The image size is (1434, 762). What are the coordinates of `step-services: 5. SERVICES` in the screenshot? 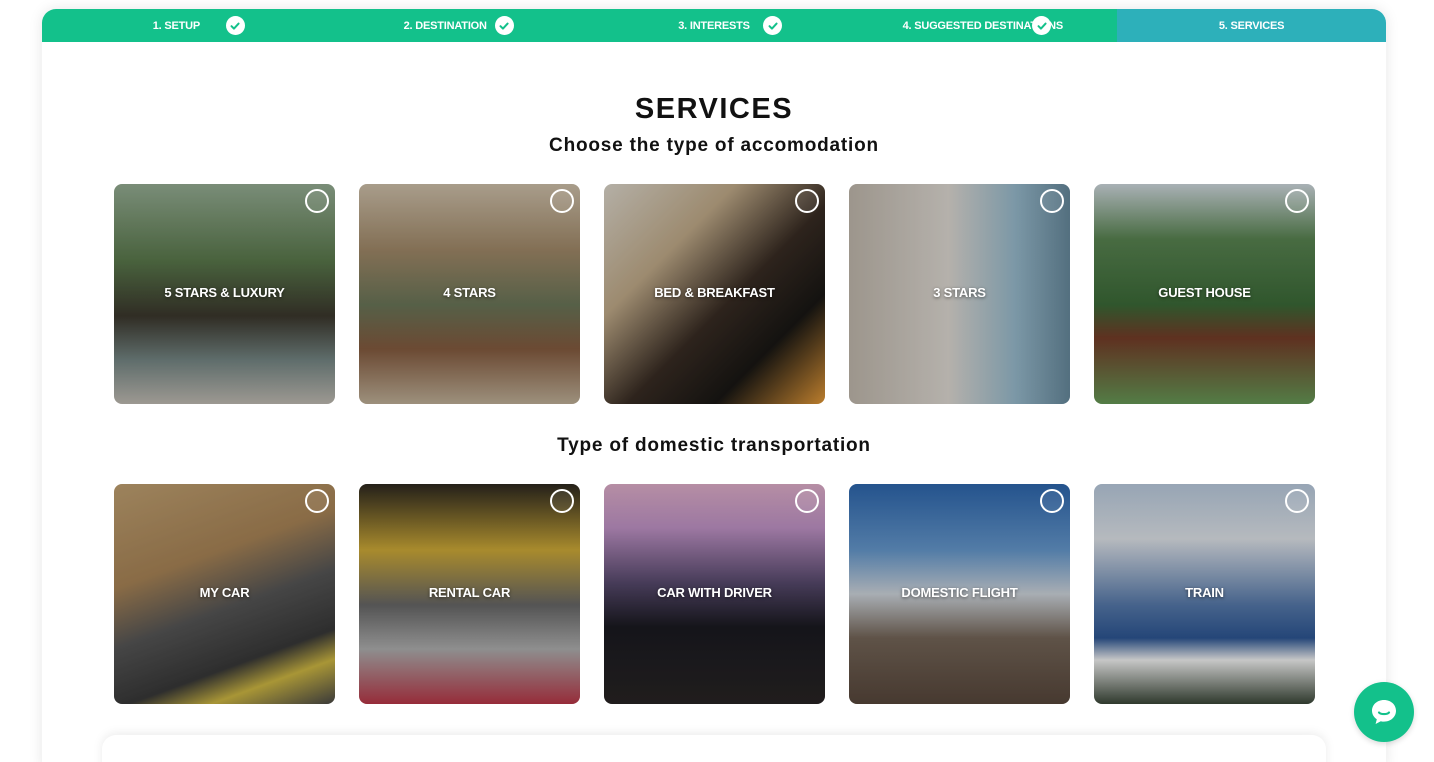 It's located at (1251, 25).